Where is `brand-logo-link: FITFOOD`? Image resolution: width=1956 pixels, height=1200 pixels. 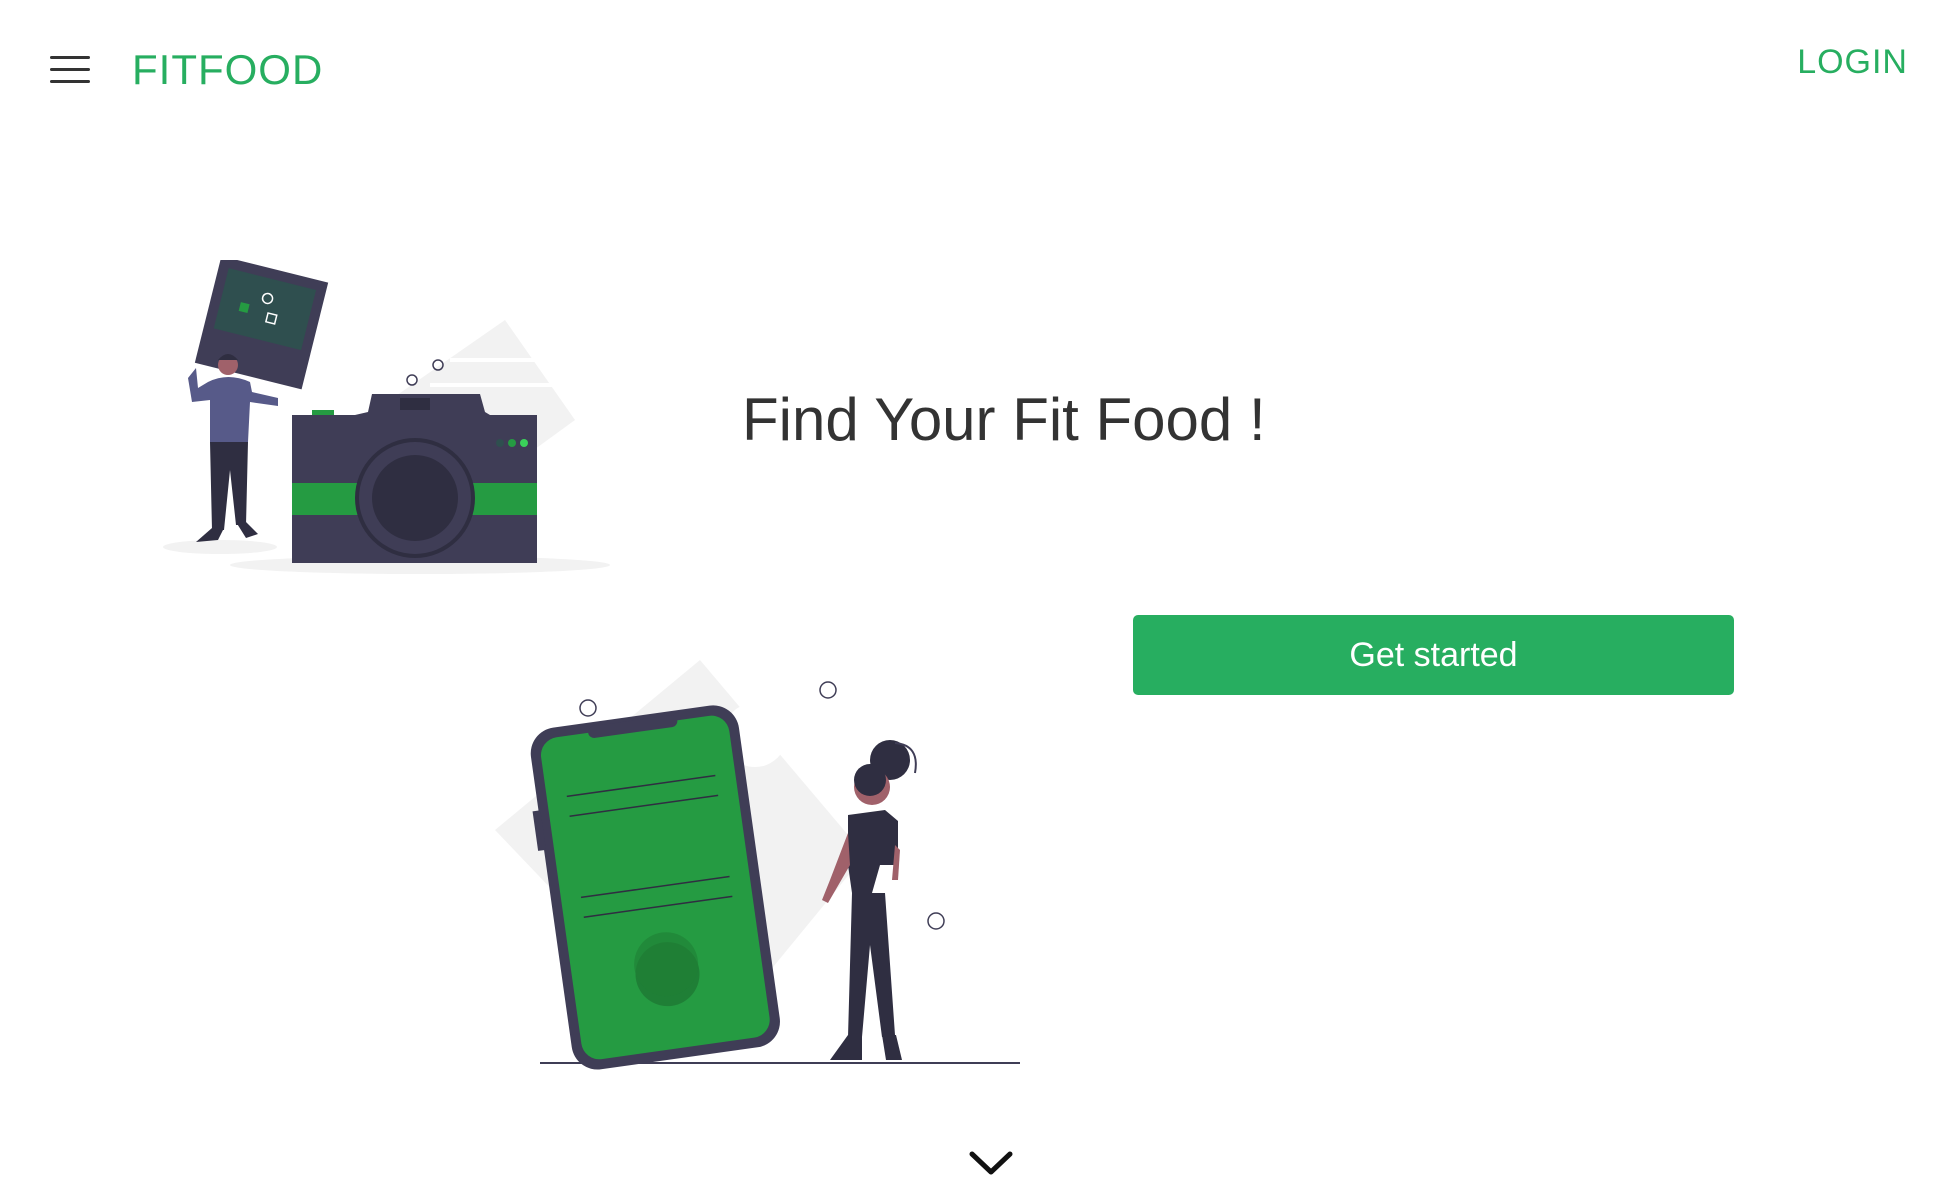
brand-logo-link: FITFOOD is located at coordinates (227, 70).